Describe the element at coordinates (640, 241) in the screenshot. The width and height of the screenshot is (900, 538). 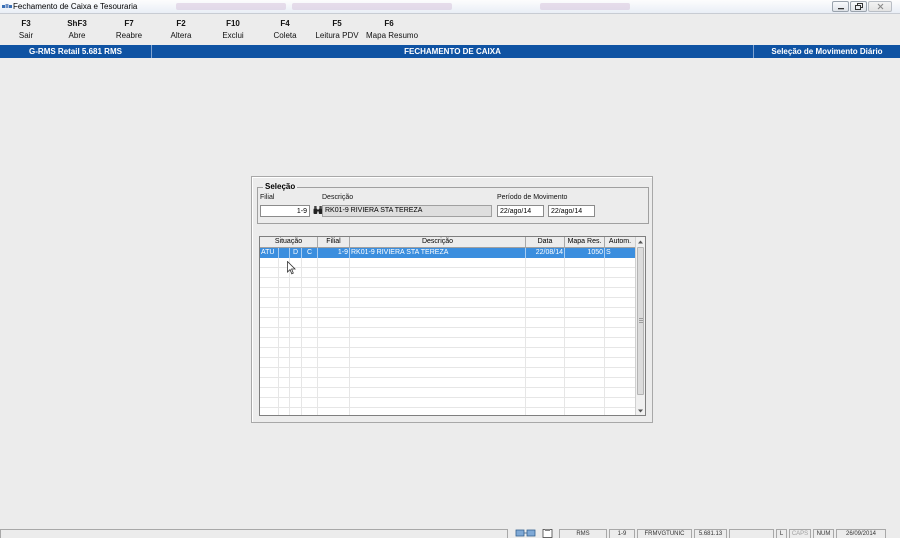
I see `scroll-up-button` at that location.